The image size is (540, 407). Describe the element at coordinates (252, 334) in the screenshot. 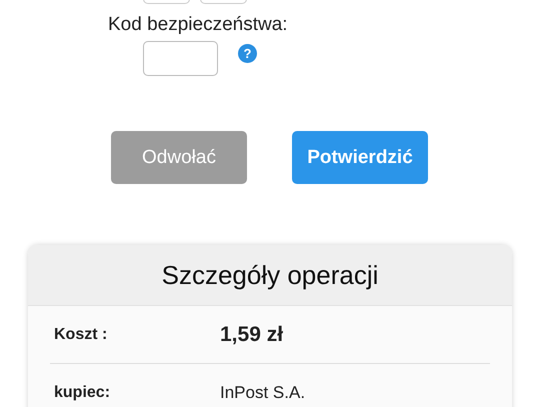

I see `detail-value: 1,59 zł` at that location.